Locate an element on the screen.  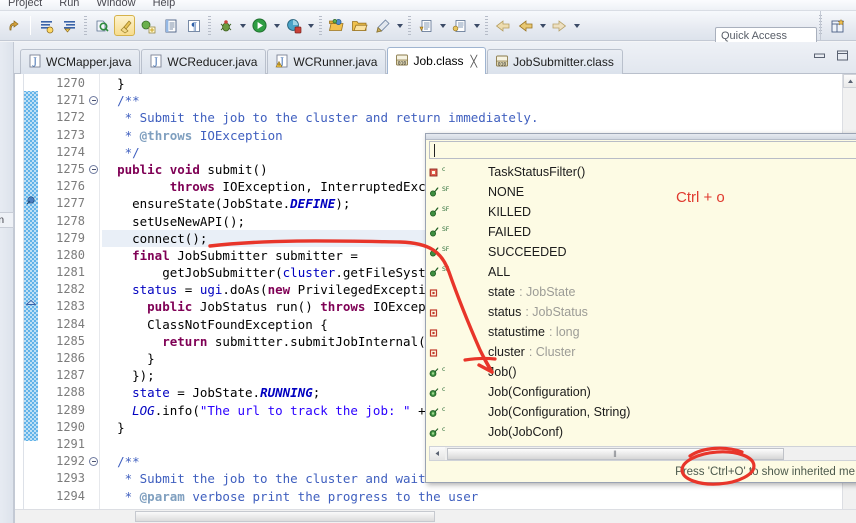
external-tools-icon is located at coordinates (382, 25).